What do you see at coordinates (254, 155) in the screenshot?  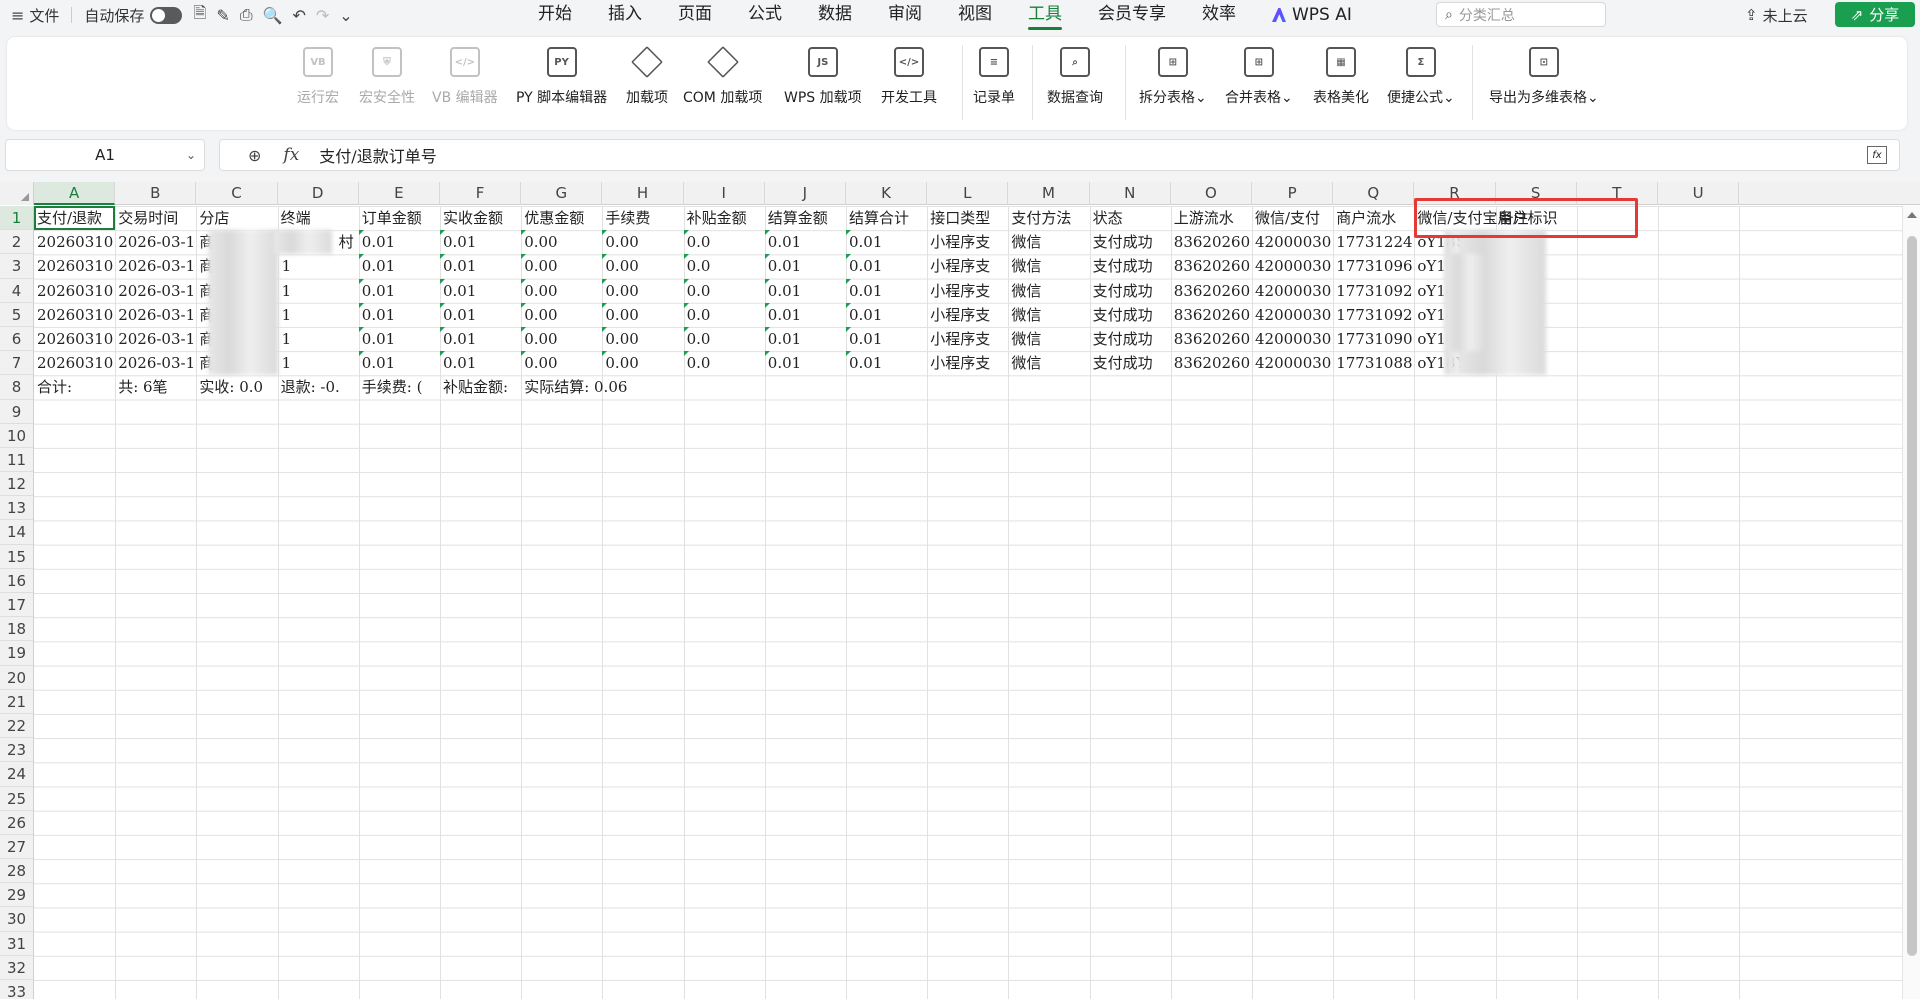 I see `zoom-icon: ⊕` at bounding box center [254, 155].